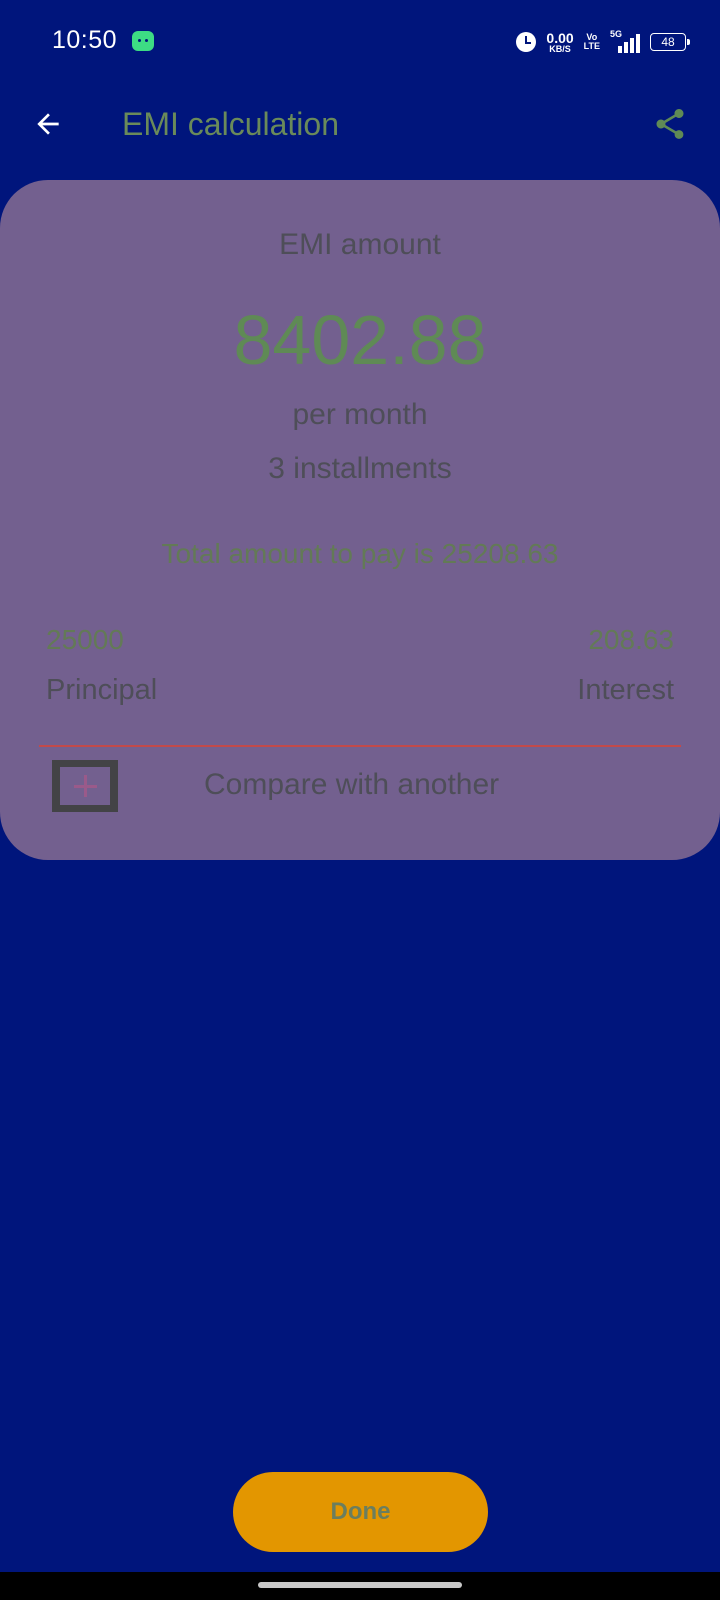 This screenshot has height=1600, width=720. I want to click on network-type: 5G, so click(616, 34).